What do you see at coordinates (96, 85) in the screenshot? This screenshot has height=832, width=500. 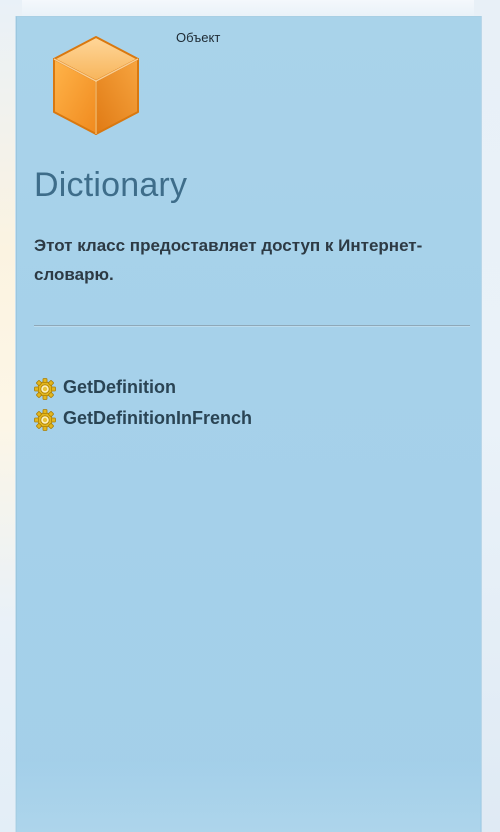 I see `cube-icon` at bounding box center [96, 85].